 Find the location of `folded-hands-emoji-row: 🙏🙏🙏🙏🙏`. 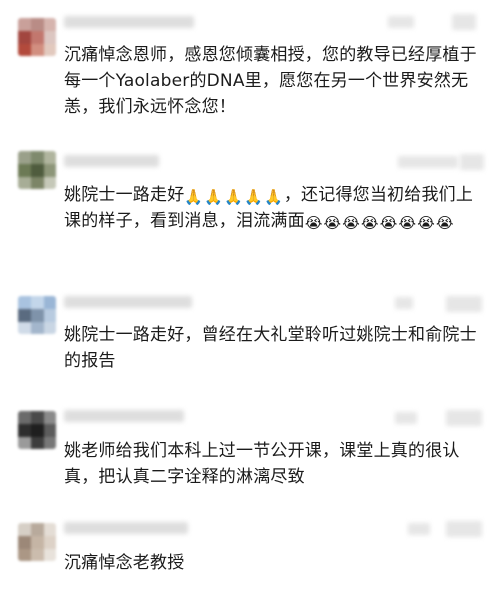

folded-hands-emoji-row: 🙏🙏🙏🙏🙏 is located at coordinates (233, 195).